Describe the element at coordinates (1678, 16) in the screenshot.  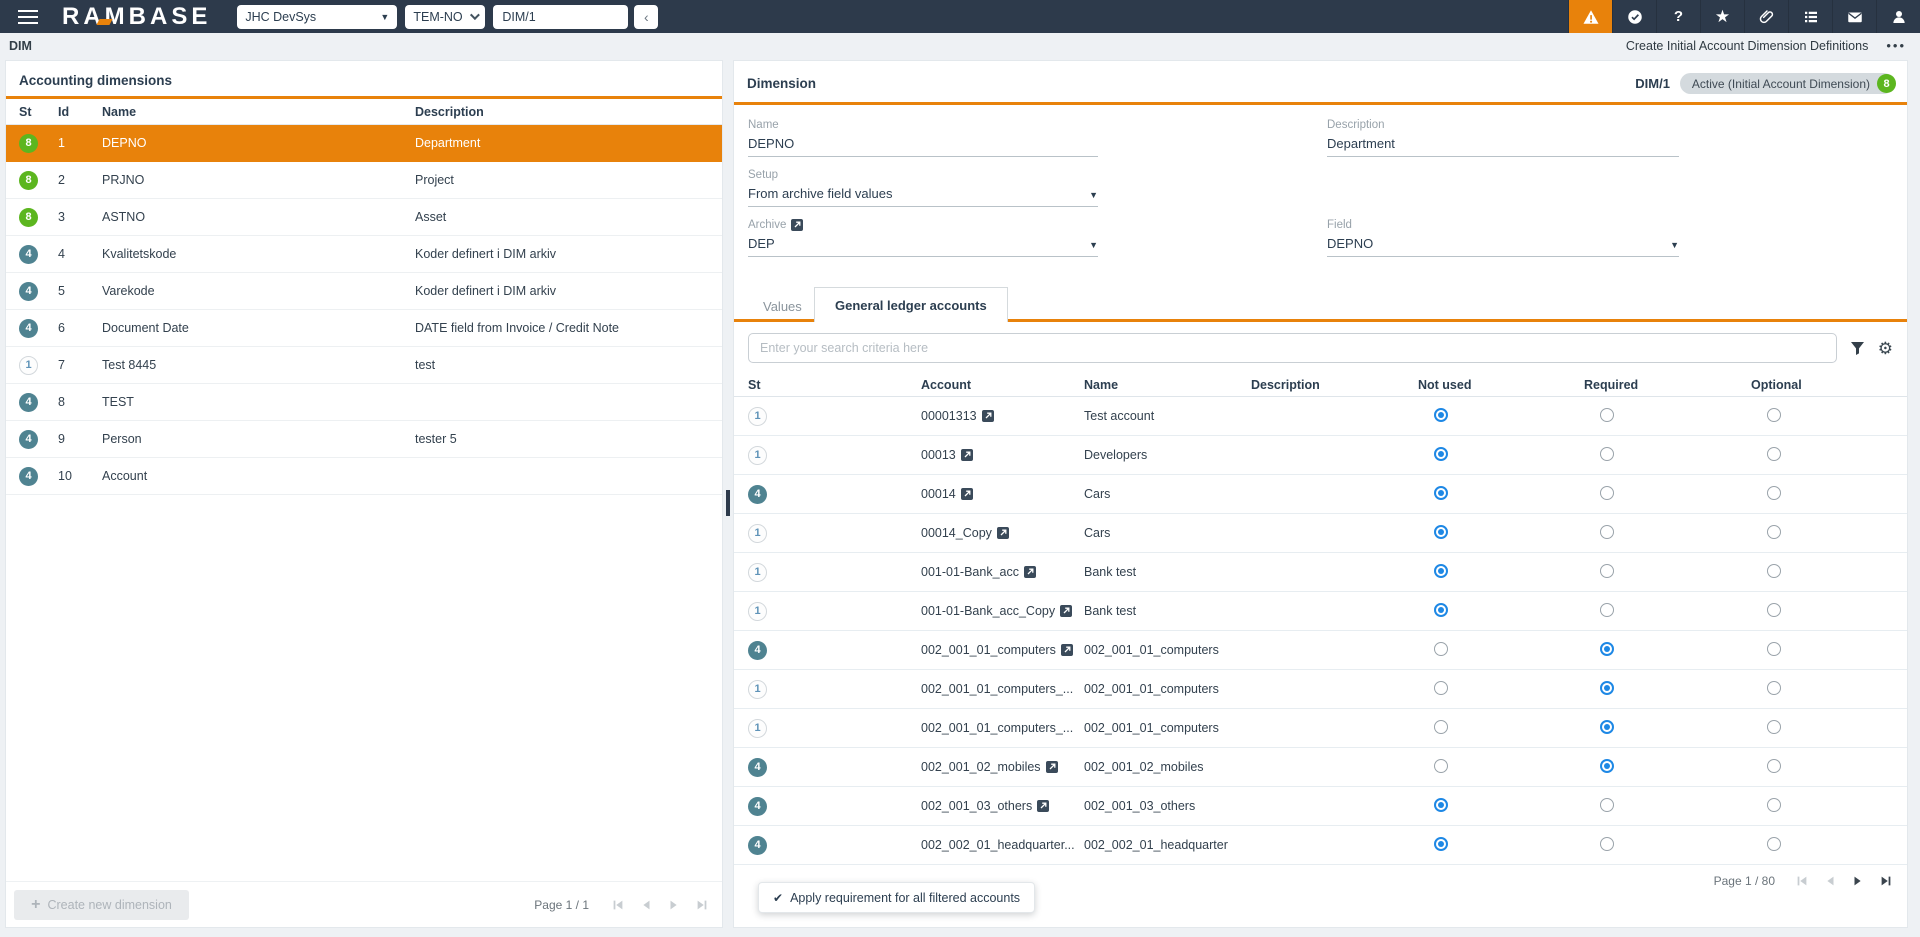
I see `help-icon` at that location.